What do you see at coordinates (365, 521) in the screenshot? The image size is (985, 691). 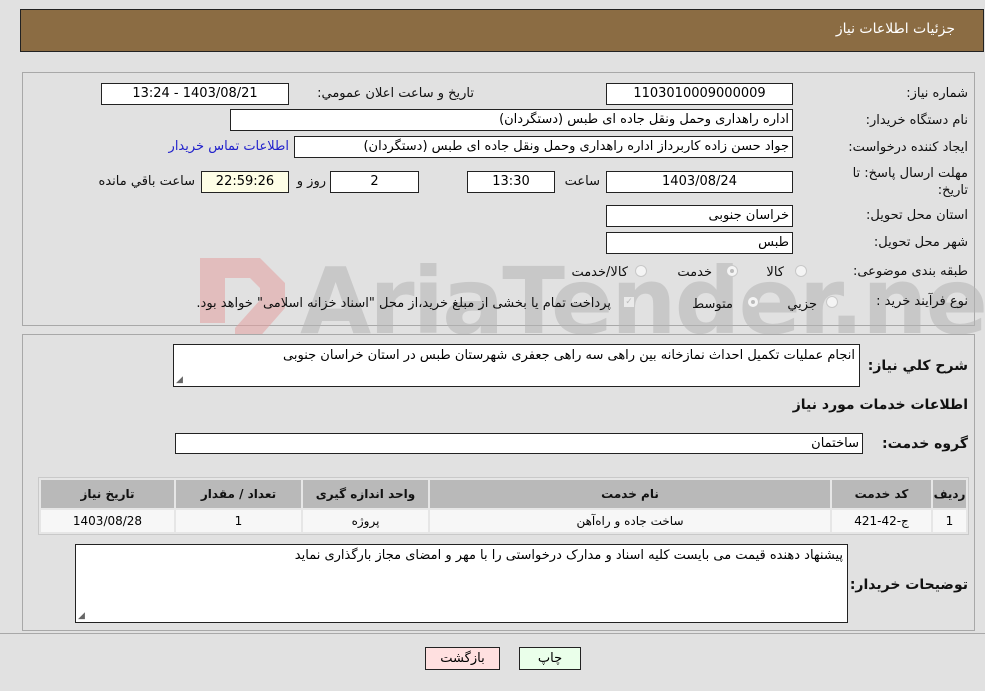 I see `cell-unit: پروژه` at bounding box center [365, 521].